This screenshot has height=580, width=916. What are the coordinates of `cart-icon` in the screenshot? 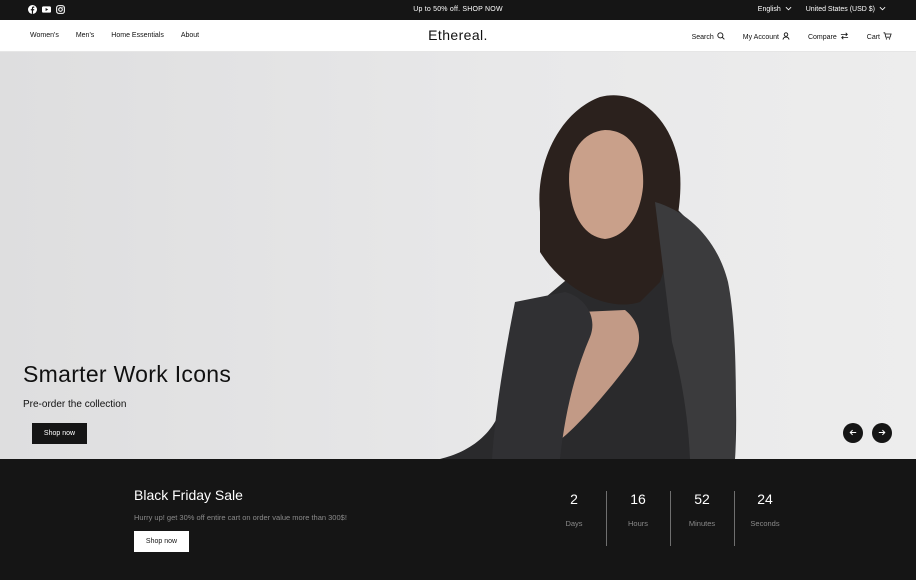 It's located at (887, 37).